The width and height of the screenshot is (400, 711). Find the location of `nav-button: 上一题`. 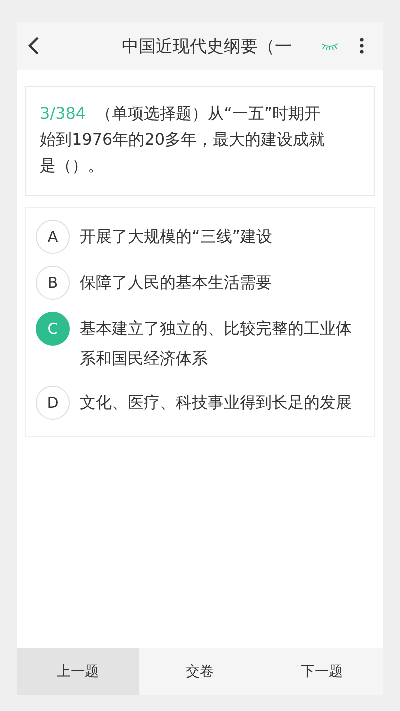

nav-button: 上一题 is located at coordinates (78, 671).